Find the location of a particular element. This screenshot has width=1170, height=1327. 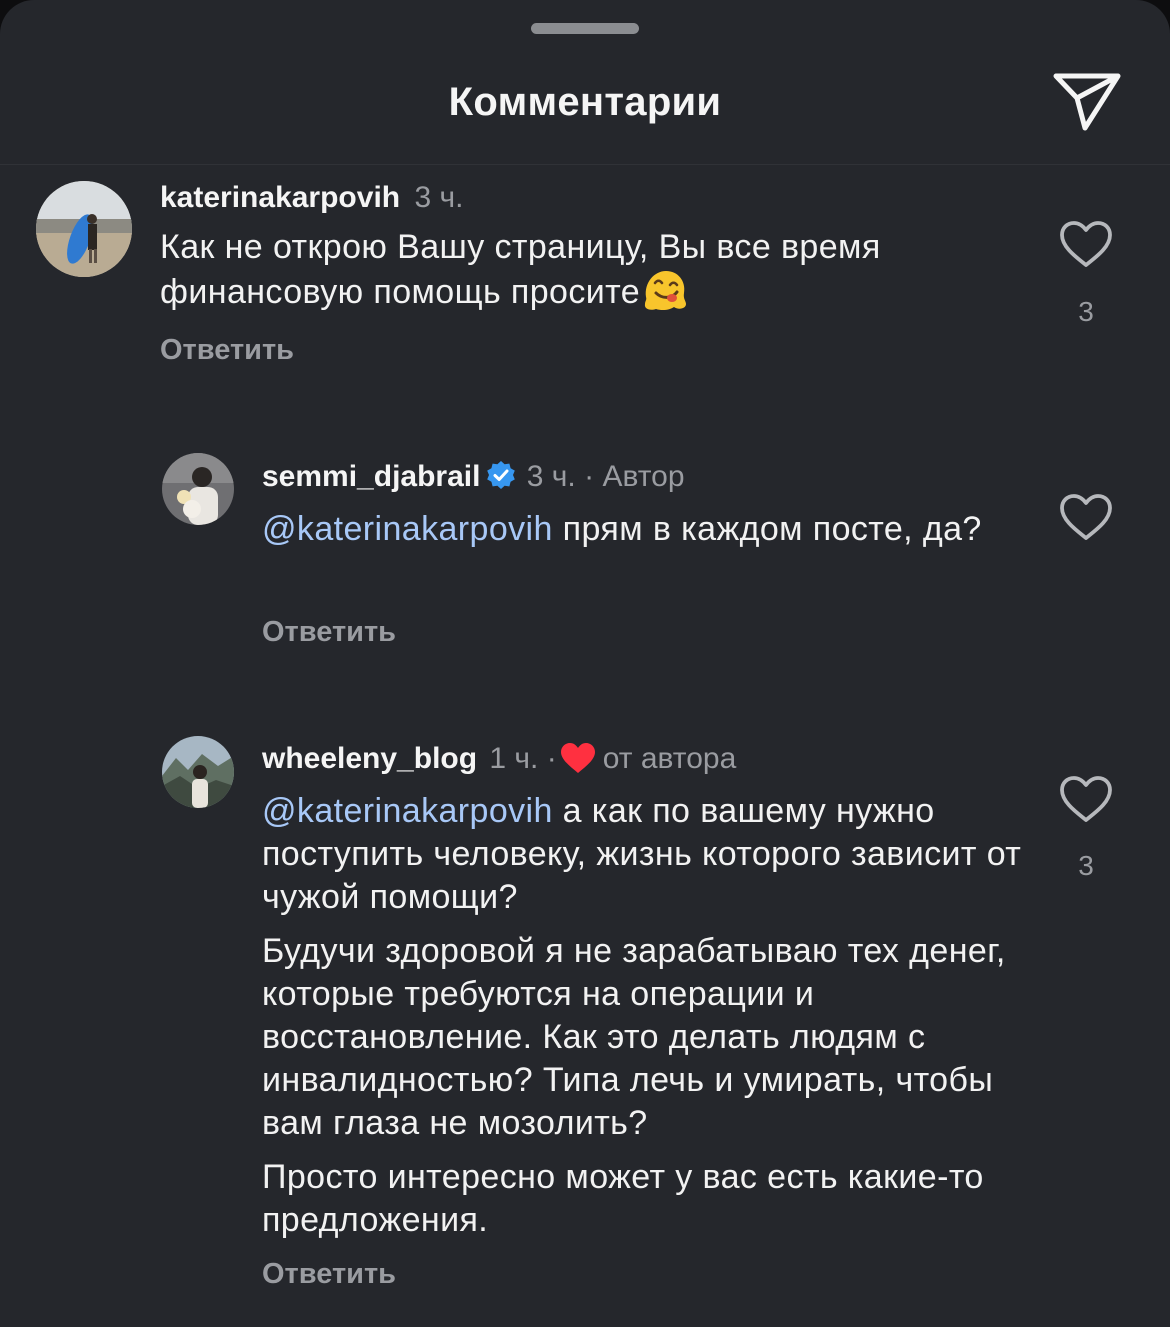

melting-face-icon is located at coordinates (665, 295).